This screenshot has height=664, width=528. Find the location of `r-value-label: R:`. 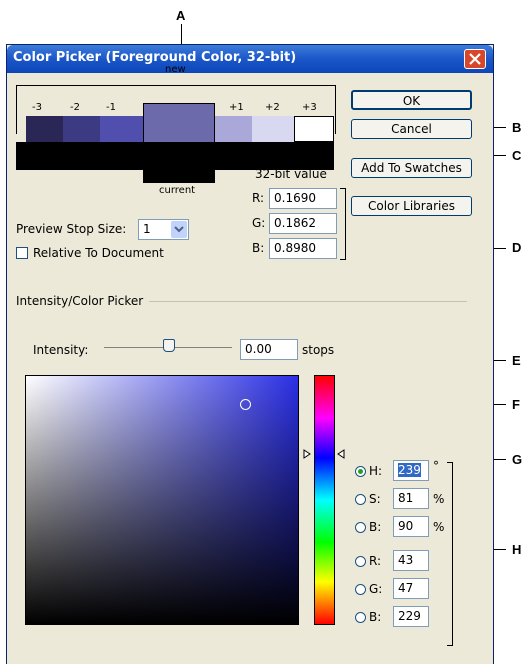

r-value-label: R: is located at coordinates (258, 198).